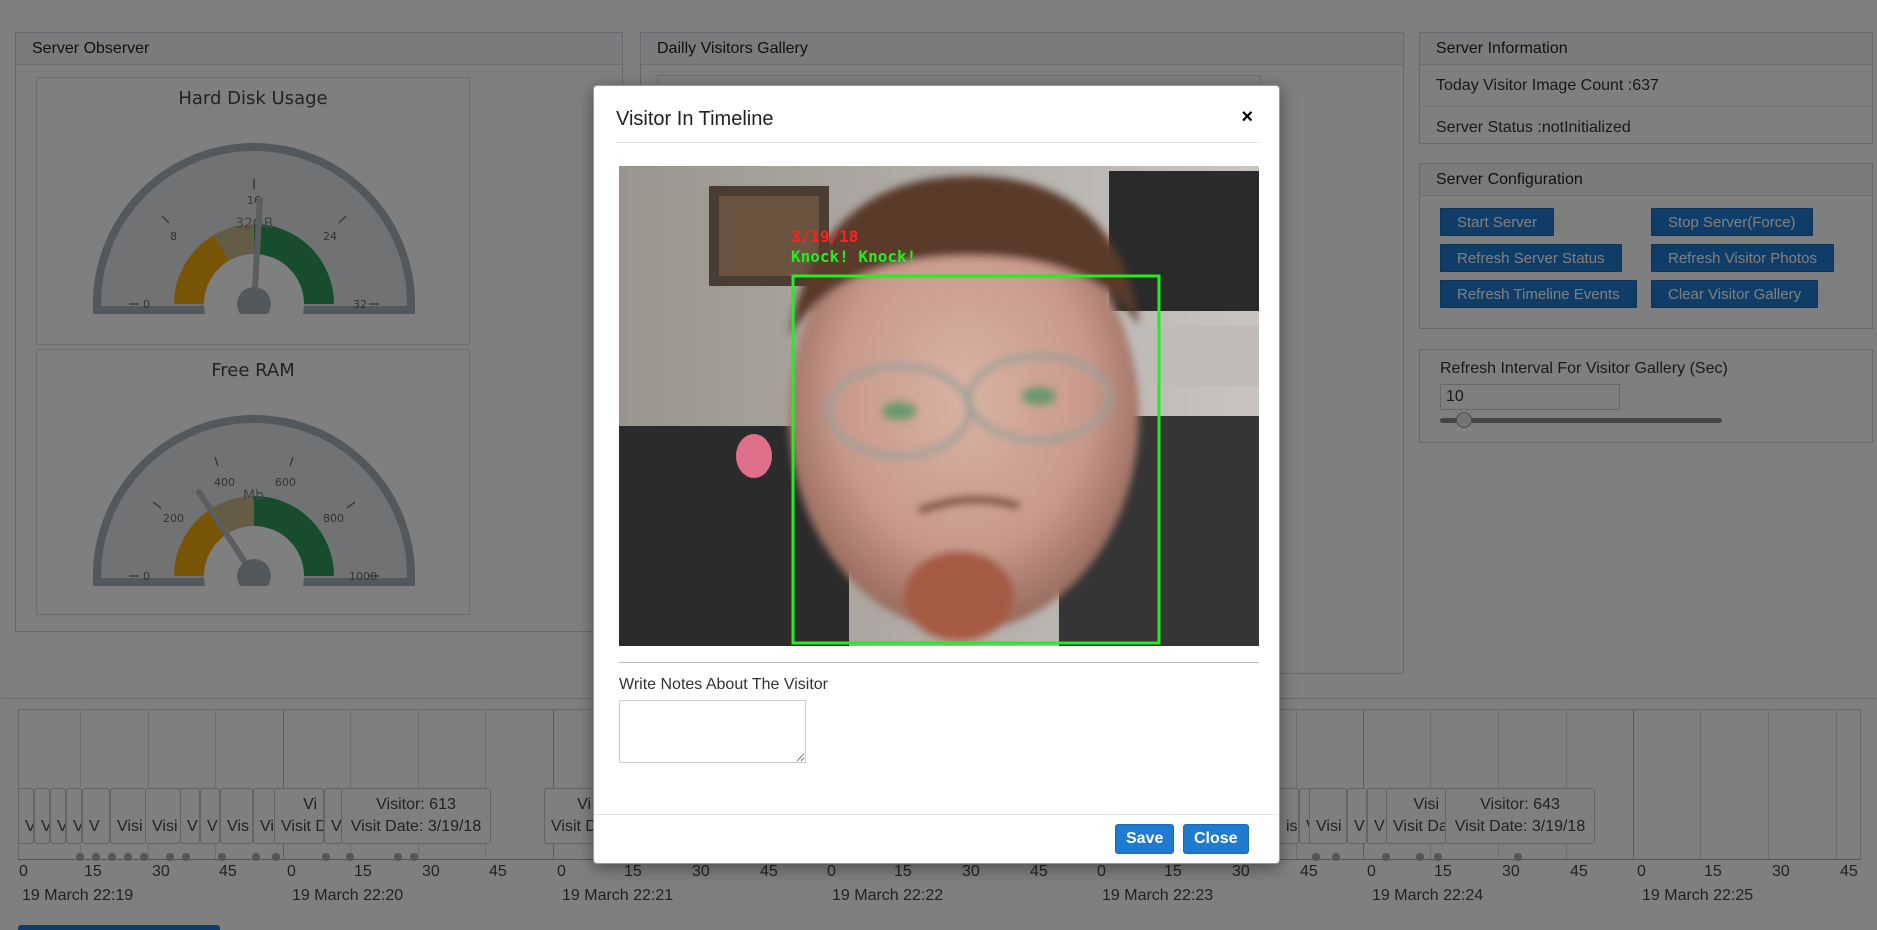  What do you see at coordinates (824, 236) in the screenshot?
I see `photo-date-text: 3/19/18` at bounding box center [824, 236].